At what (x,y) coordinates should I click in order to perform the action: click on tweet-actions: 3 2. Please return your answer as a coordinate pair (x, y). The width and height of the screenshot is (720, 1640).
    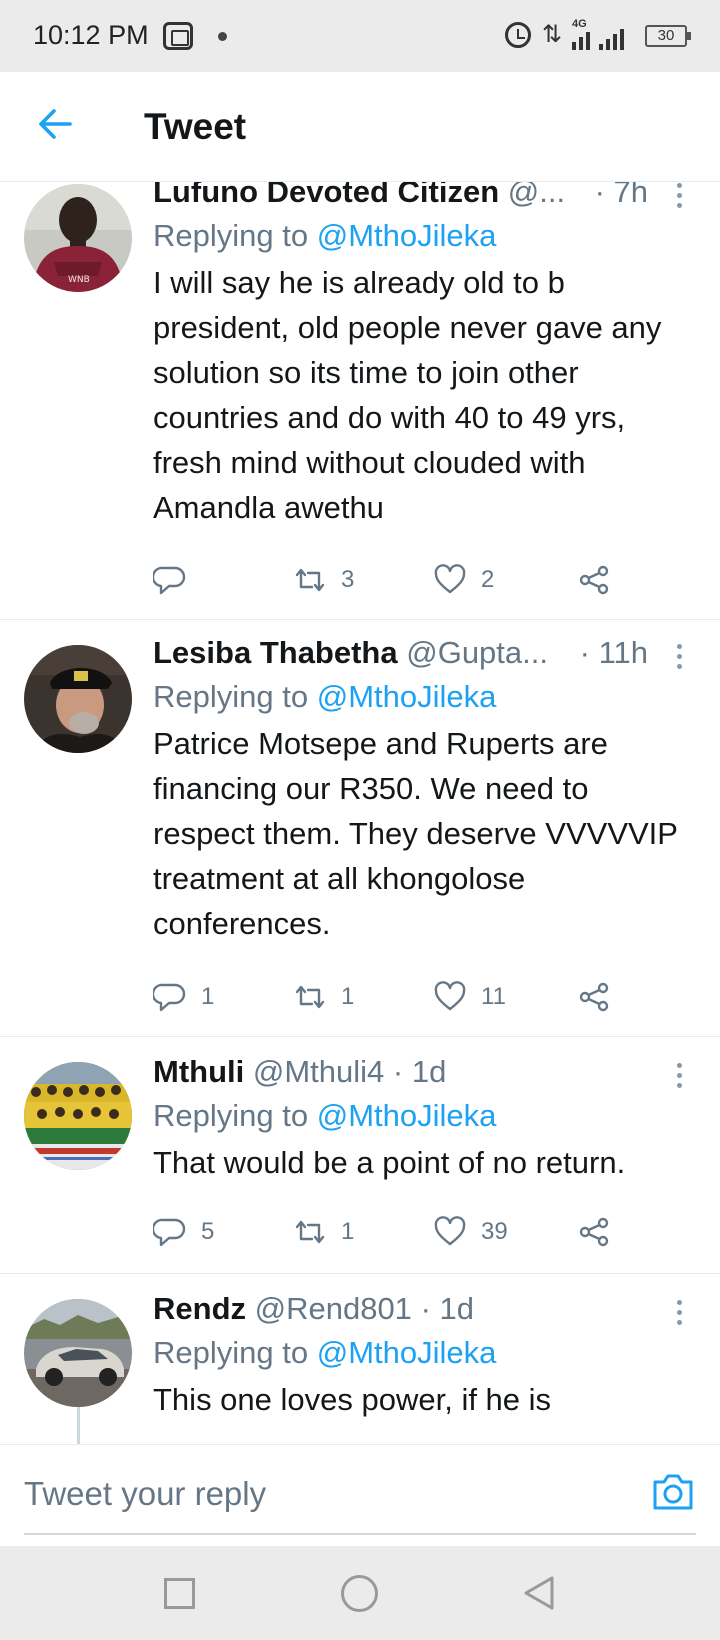
    Looking at the image, I should click on (393, 580).